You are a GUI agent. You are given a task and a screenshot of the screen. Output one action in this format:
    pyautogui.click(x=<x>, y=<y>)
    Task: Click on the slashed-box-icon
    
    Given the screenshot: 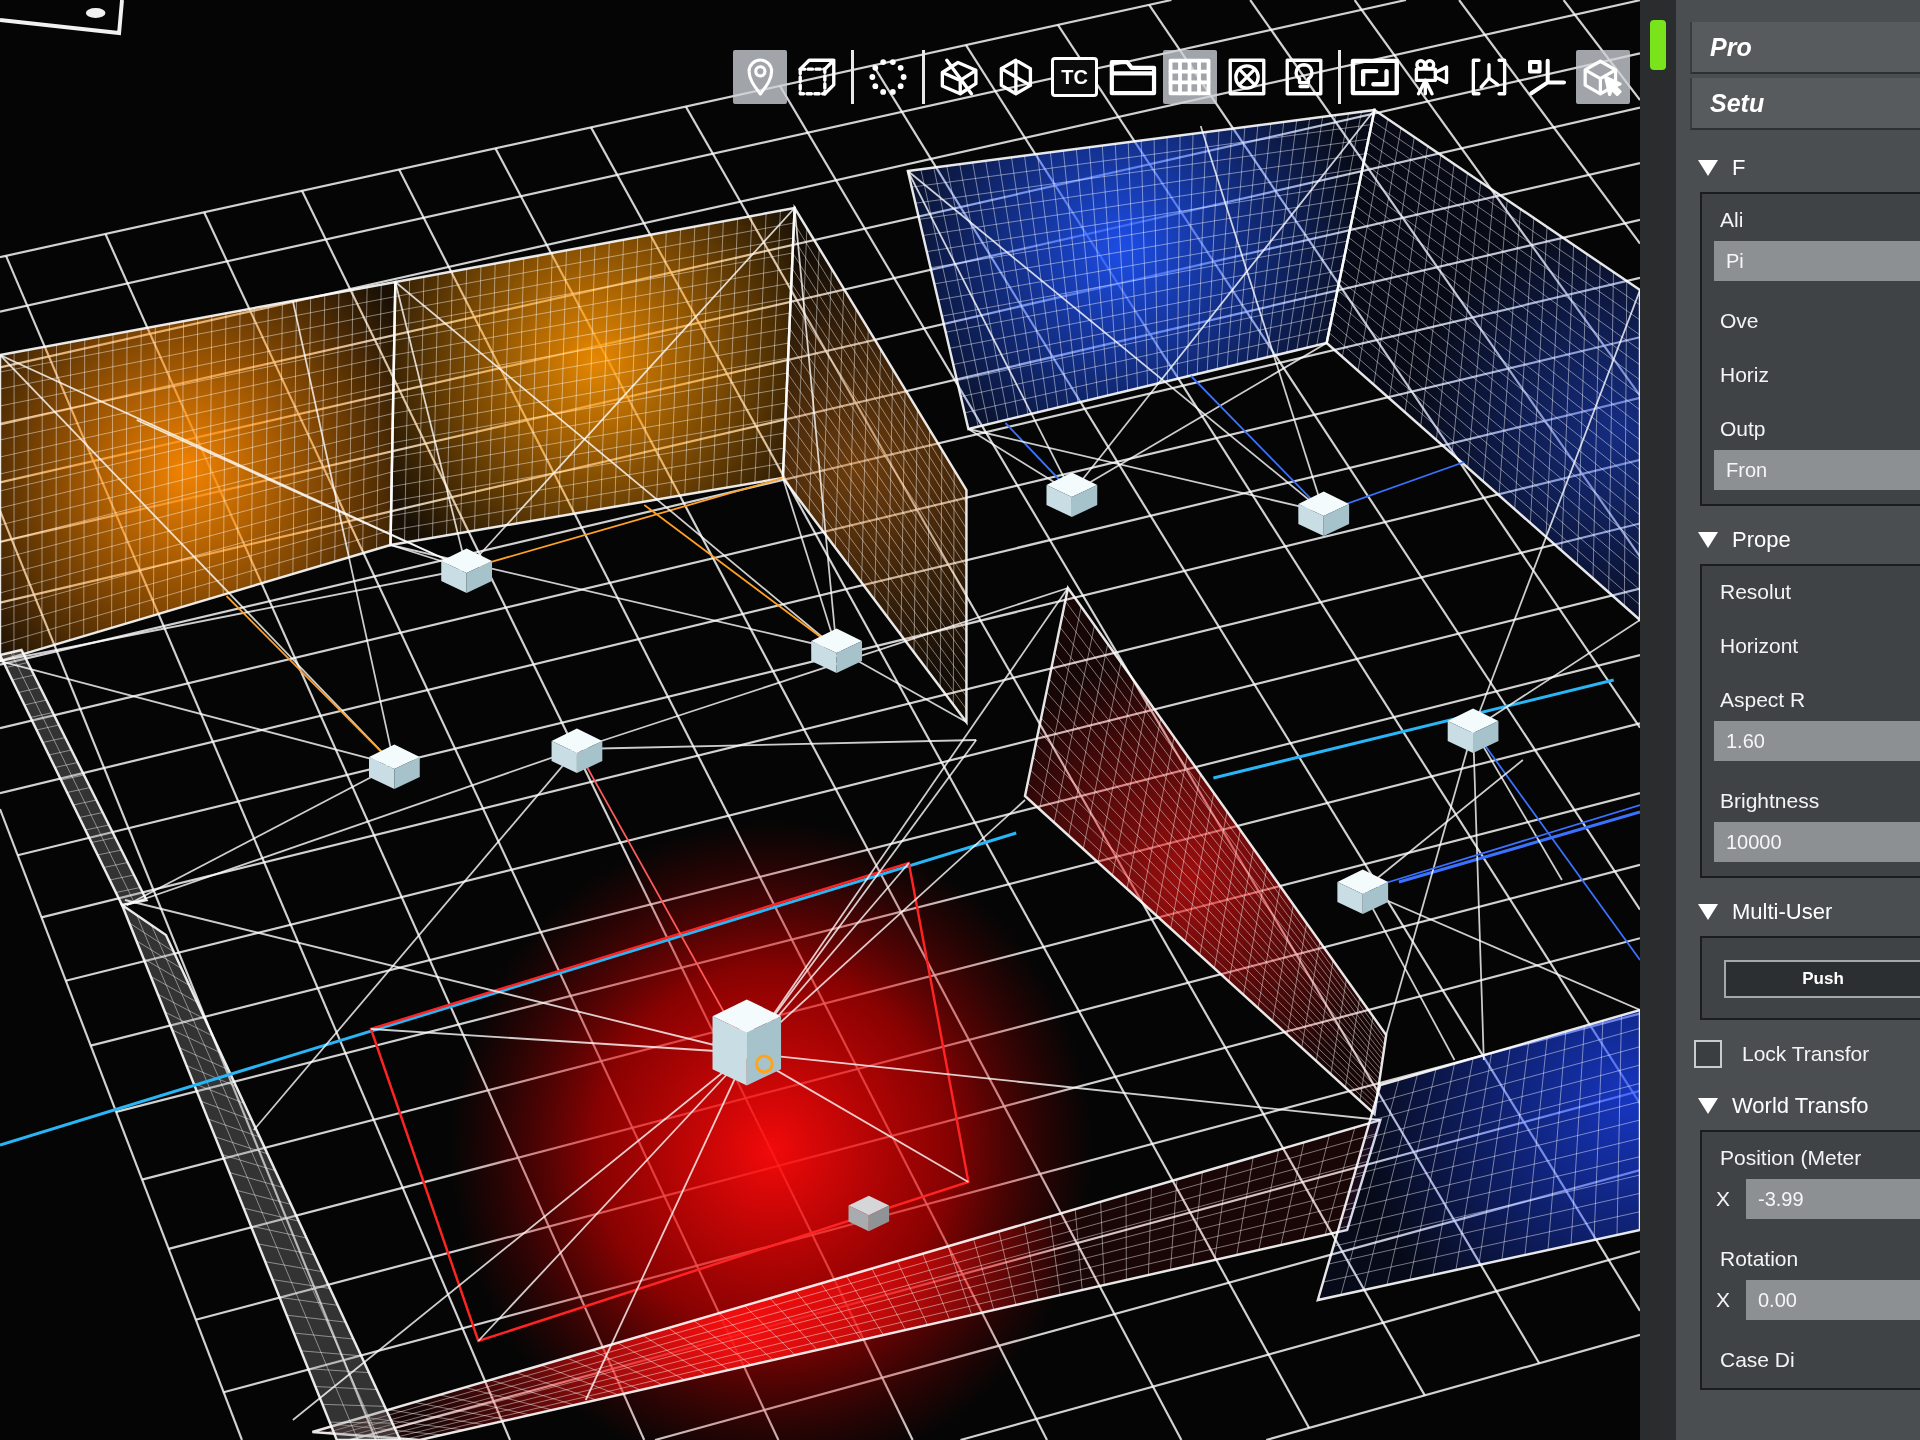 What is the action you would take?
    pyautogui.click(x=959, y=77)
    